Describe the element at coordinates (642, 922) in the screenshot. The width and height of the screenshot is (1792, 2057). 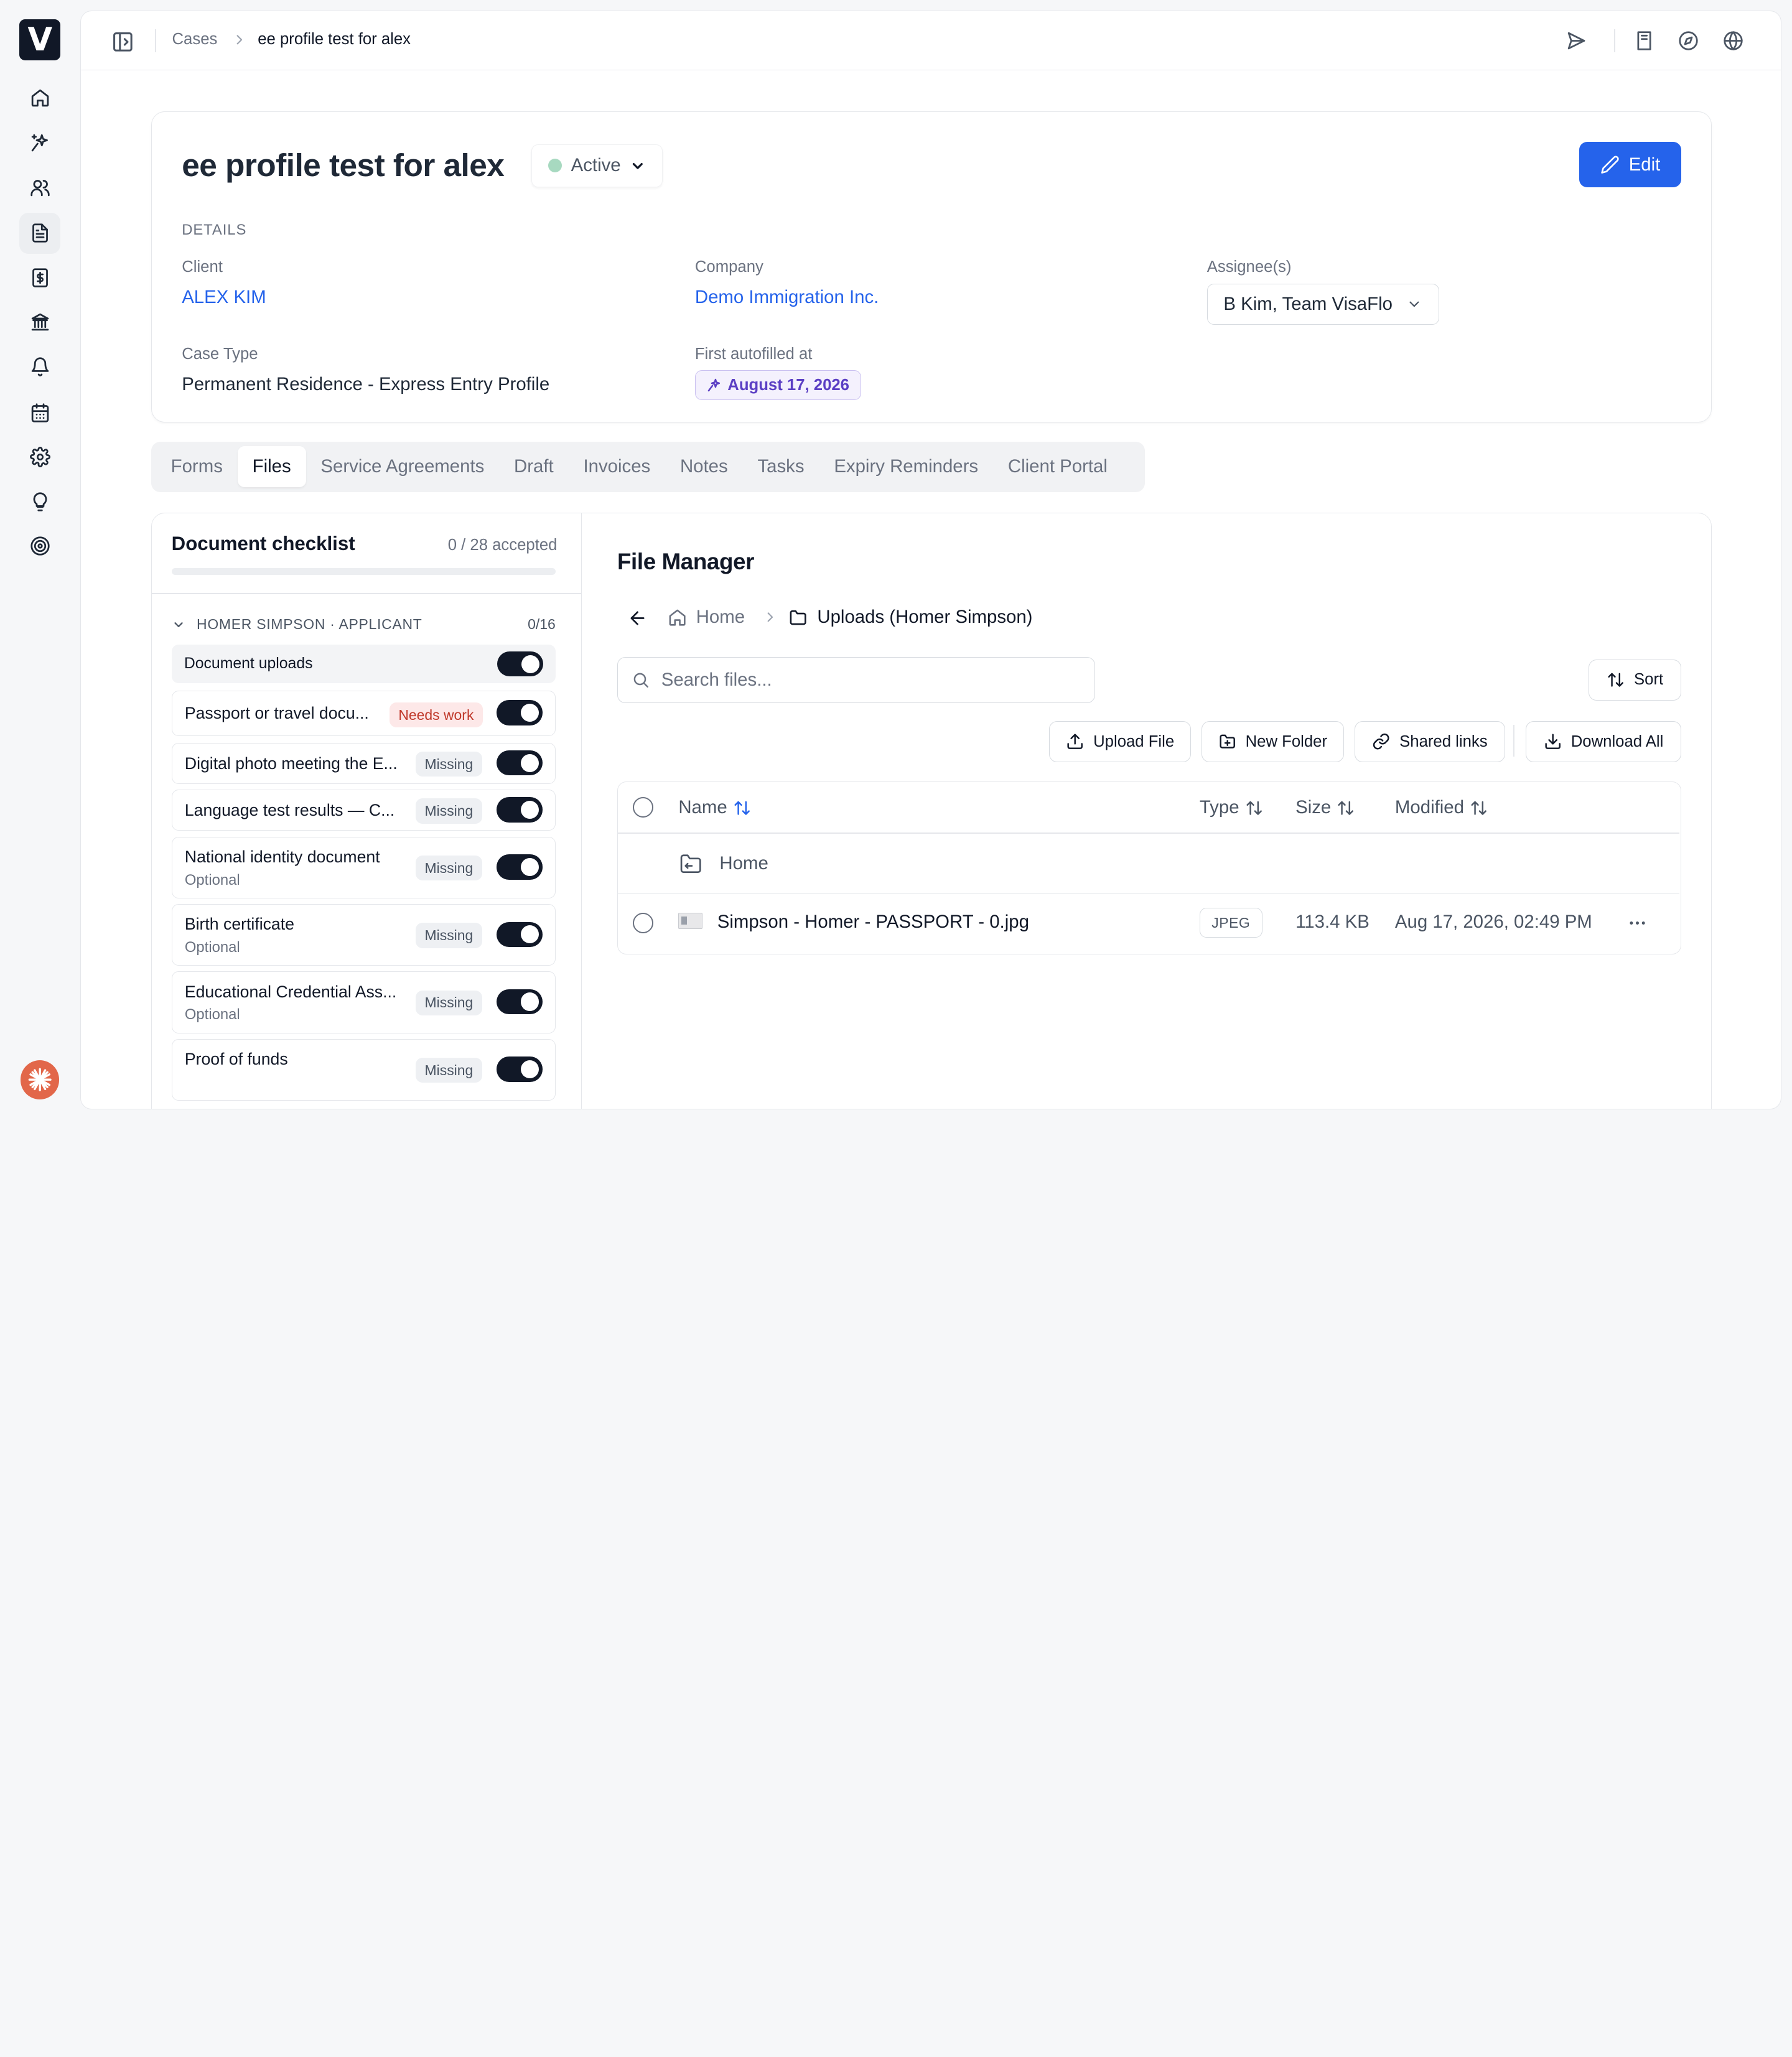
I see `row-checkbox` at that location.